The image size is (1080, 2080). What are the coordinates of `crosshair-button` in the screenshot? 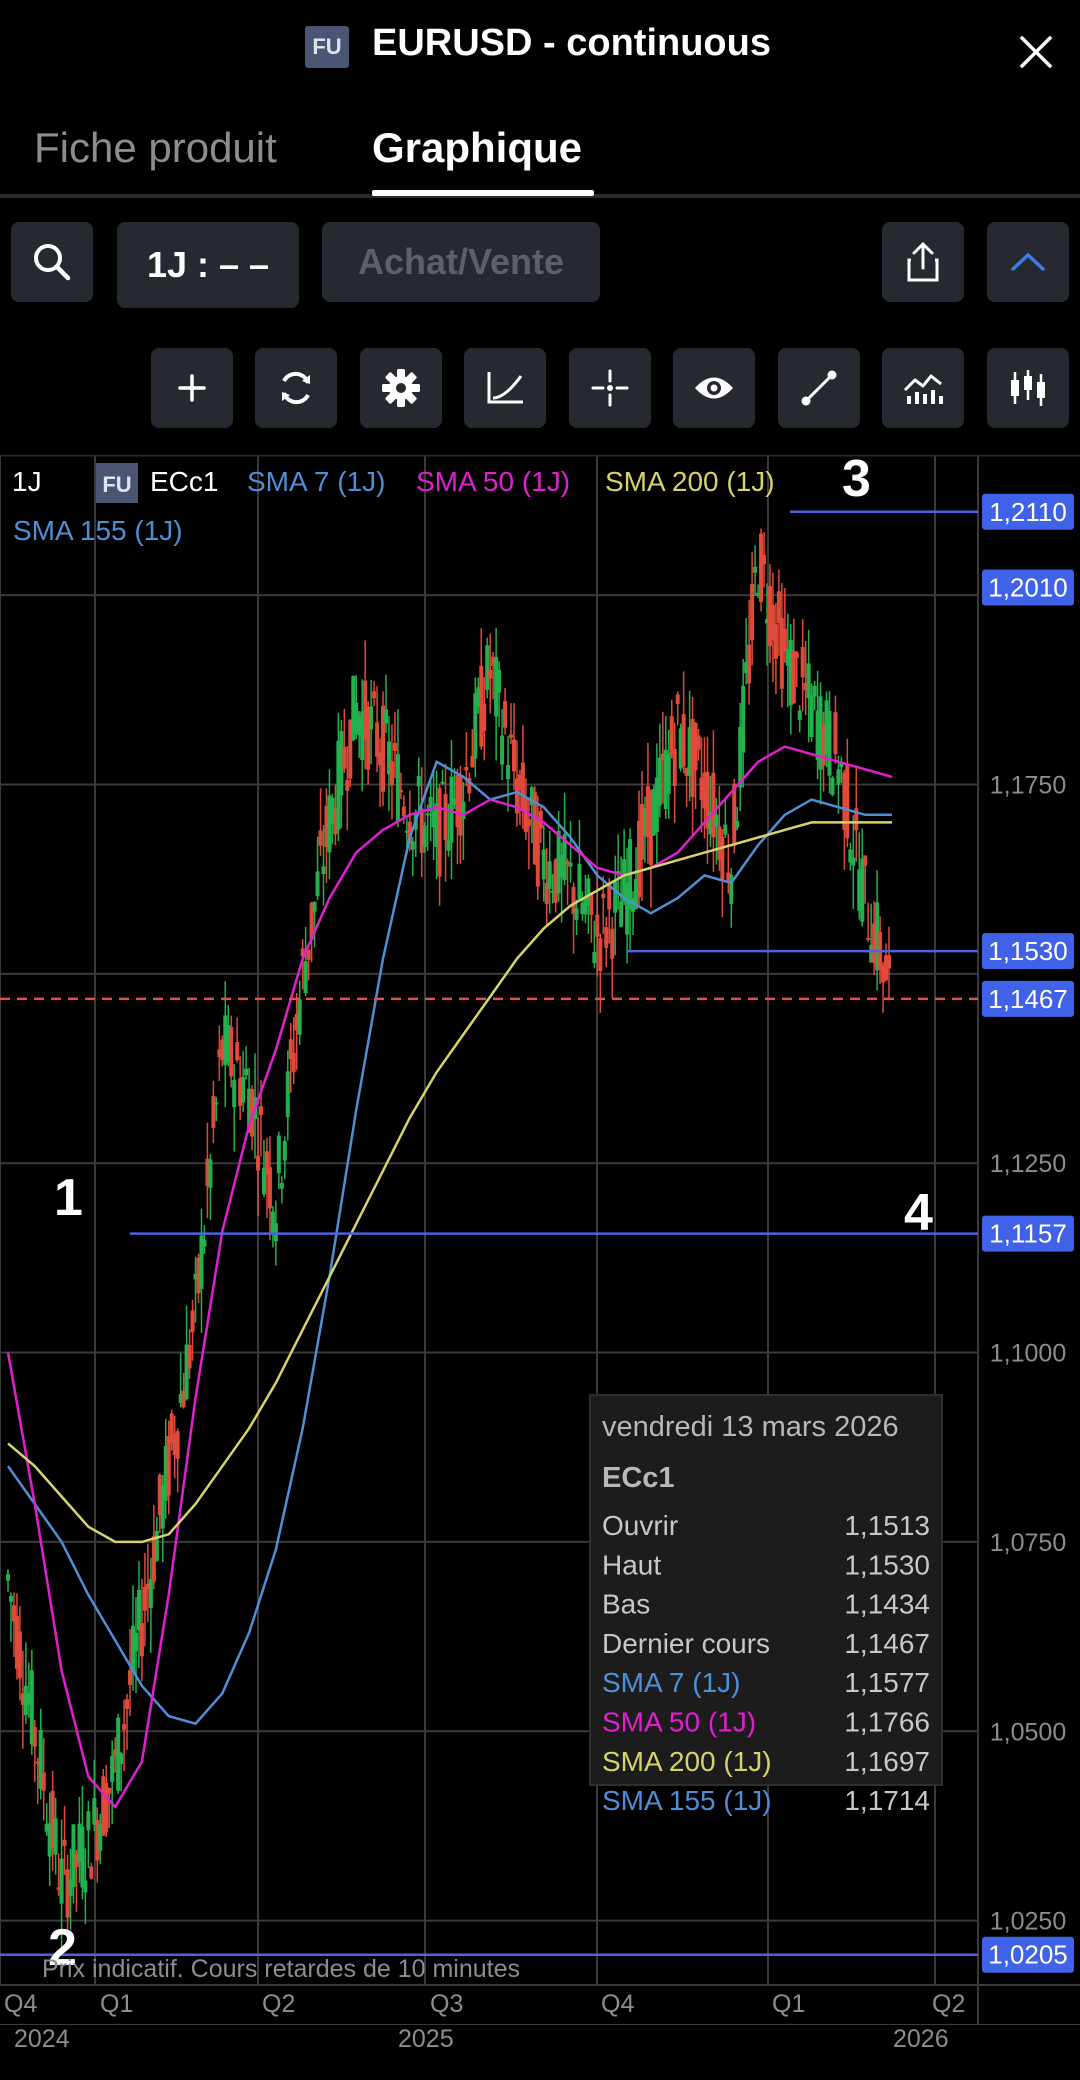 It's located at (610, 388).